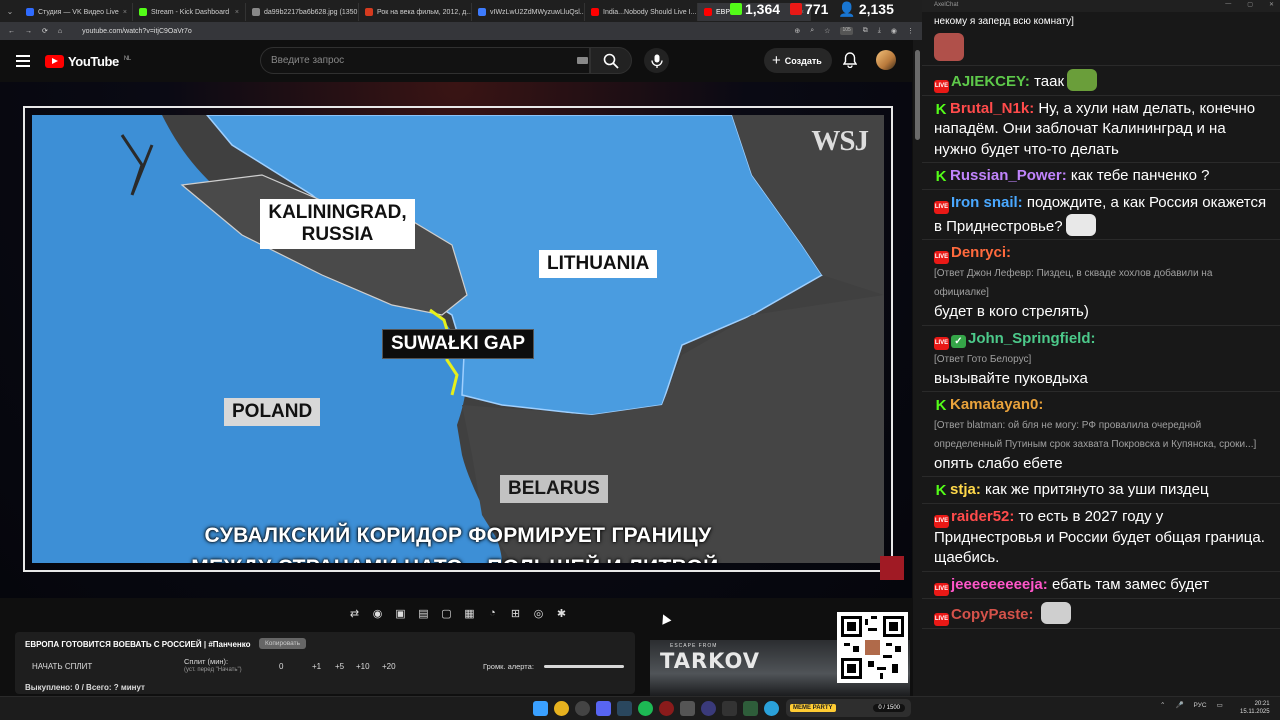  I want to click on home-icon: ⌂, so click(60, 31).